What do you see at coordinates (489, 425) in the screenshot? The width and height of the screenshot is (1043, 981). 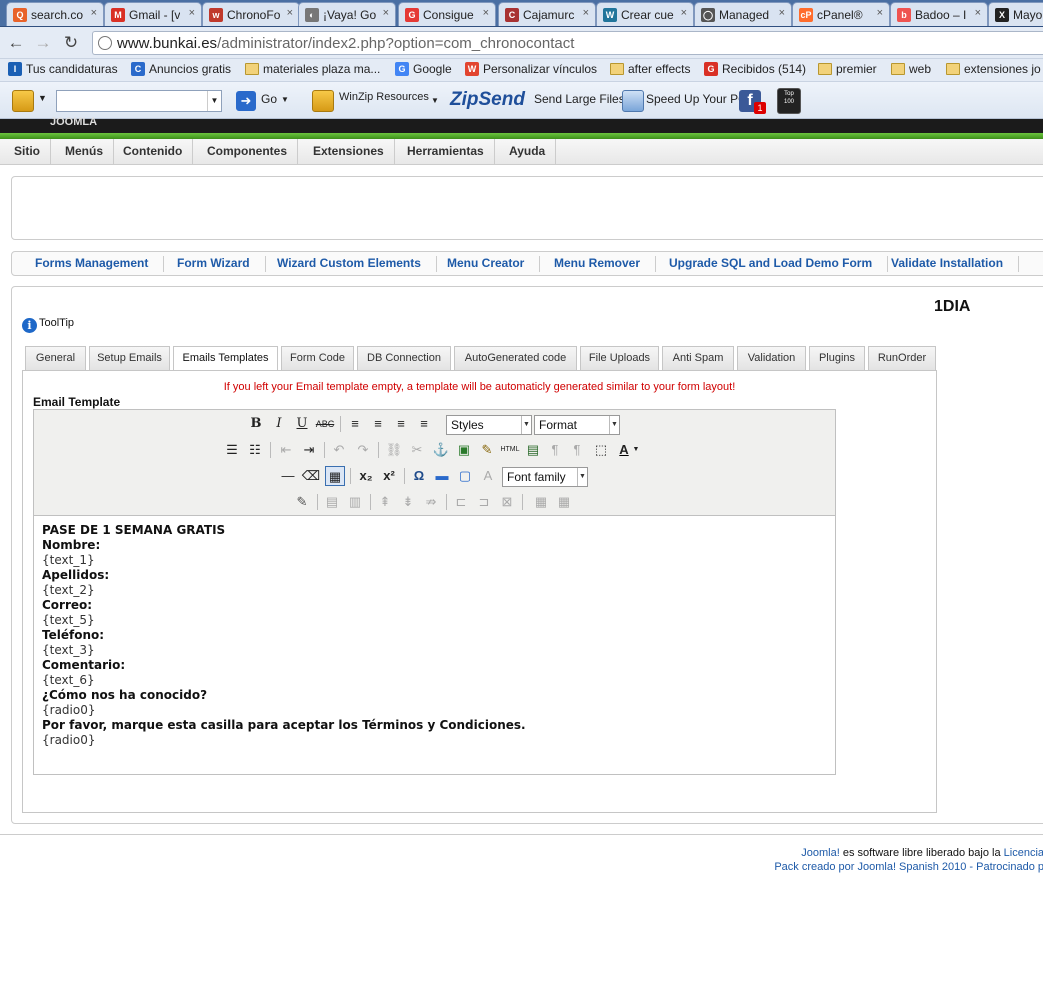 I see `styles-select: Styles ▼` at bounding box center [489, 425].